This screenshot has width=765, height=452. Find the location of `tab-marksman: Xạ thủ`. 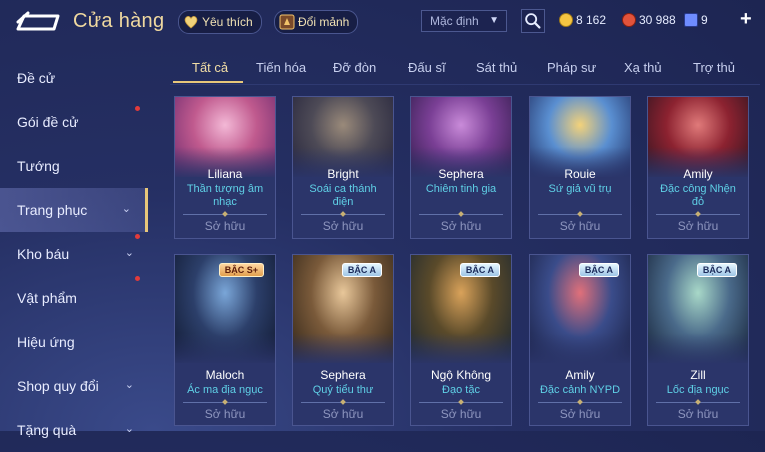

tab-marksman: Xạ thủ is located at coordinates (643, 67).